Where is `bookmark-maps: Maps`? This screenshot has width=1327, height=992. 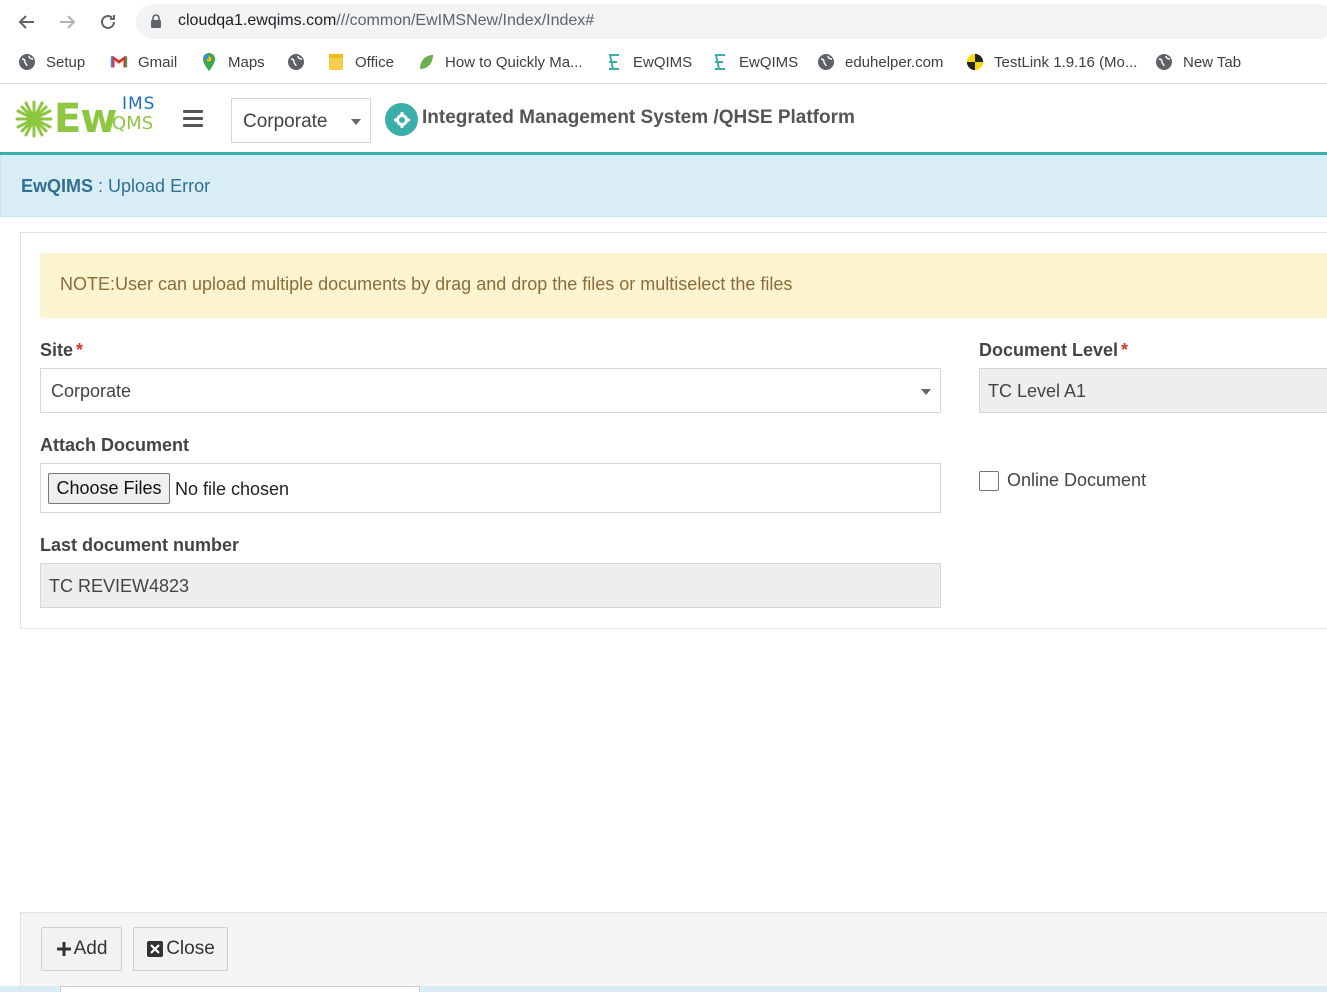 bookmark-maps: Maps is located at coordinates (232, 62).